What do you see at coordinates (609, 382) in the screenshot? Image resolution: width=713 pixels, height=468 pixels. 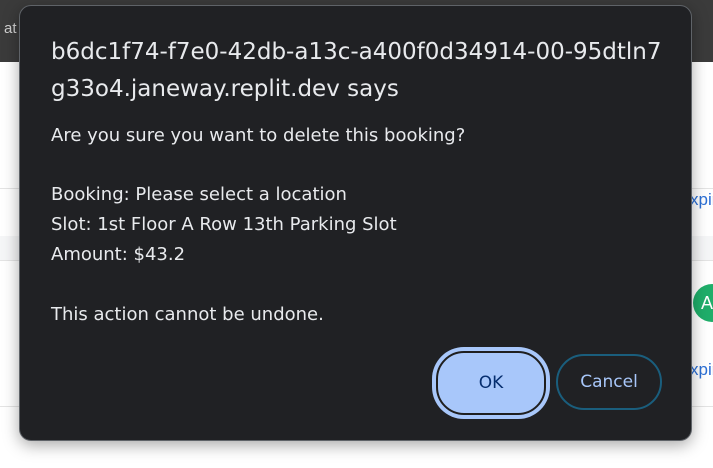 I see `cancel-button: Cancel` at bounding box center [609, 382].